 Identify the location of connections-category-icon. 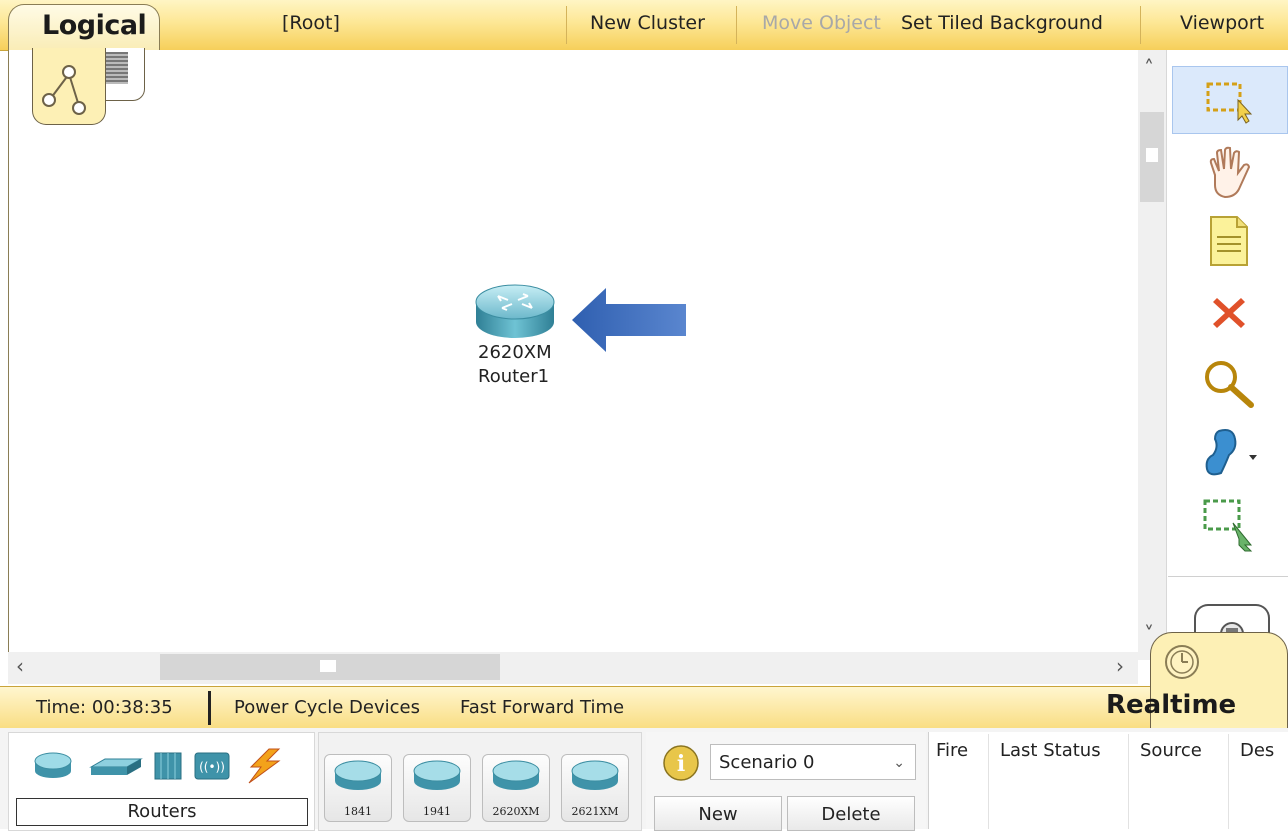
(264, 766).